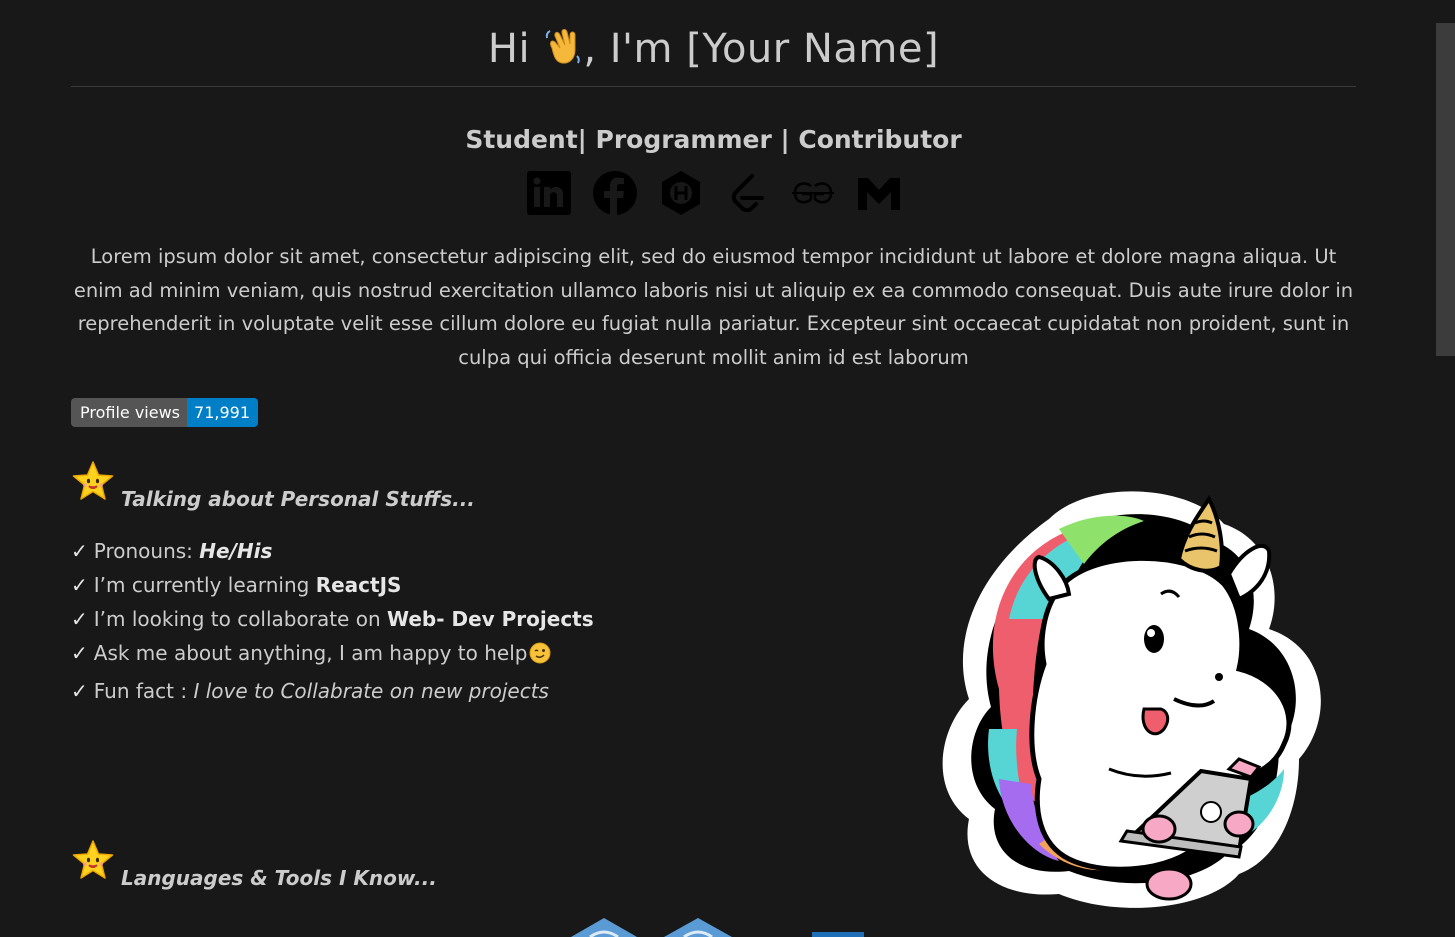 This screenshot has width=1455, height=937. What do you see at coordinates (1134, 697) in the screenshot?
I see `unicorn-illustration` at bounding box center [1134, 697].